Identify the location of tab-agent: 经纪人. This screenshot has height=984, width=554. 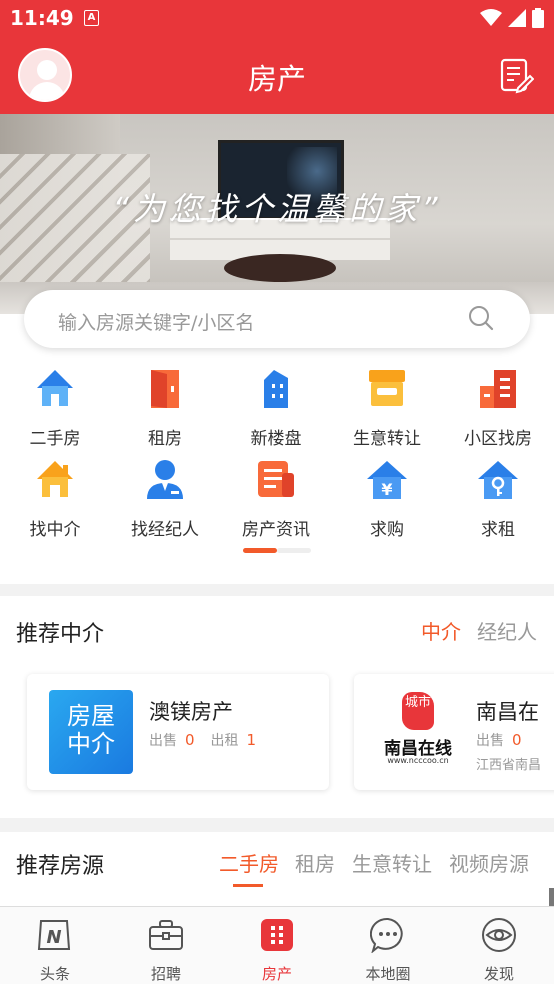
(507, 630).